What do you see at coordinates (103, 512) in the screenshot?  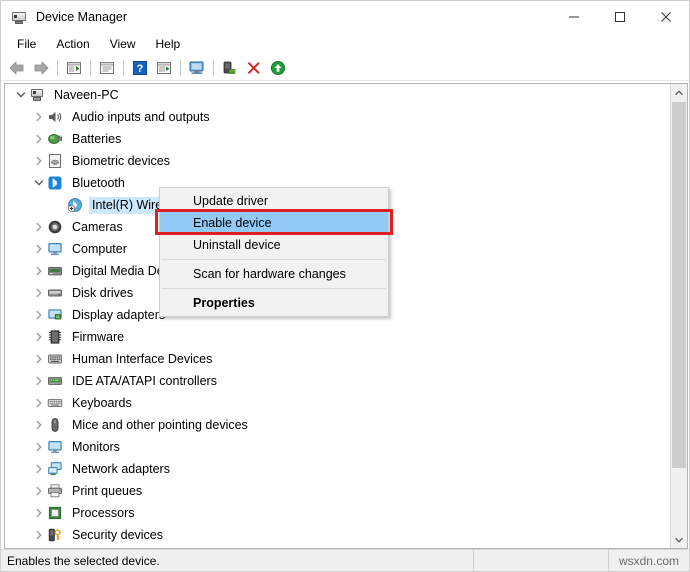 I see `tree-label: Processors` at bounding box center [103, 512].